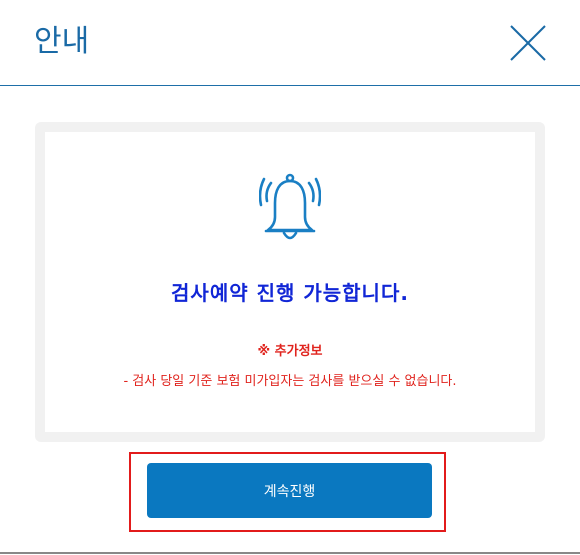 The height and width of the screenshot is (555, 580). Describe the element at coordinates (289, 490) in the screenshot. I see `continue-button: 계속진행` at that location.